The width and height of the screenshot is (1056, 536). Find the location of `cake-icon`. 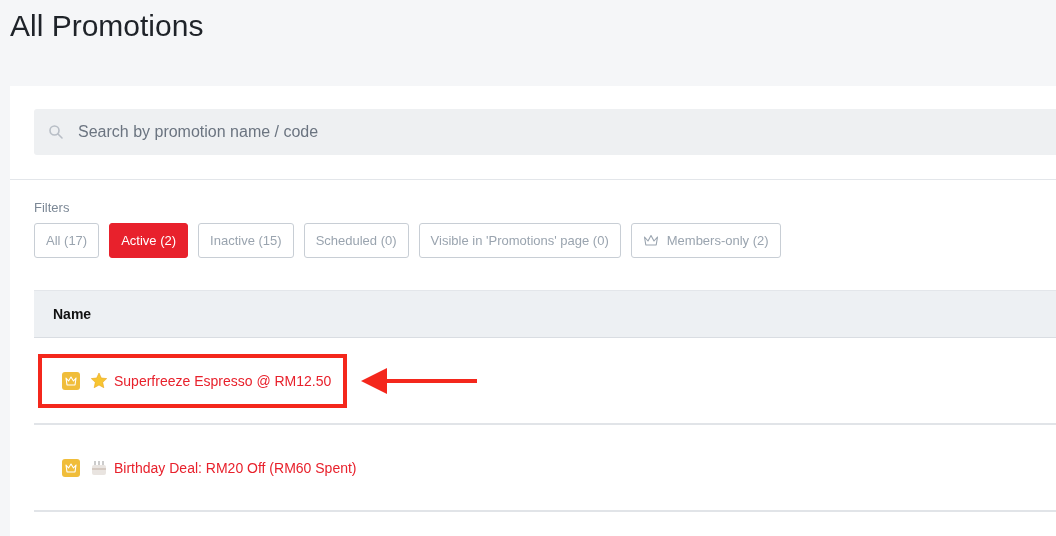

cake-icon is located at coordinates (99, 467).